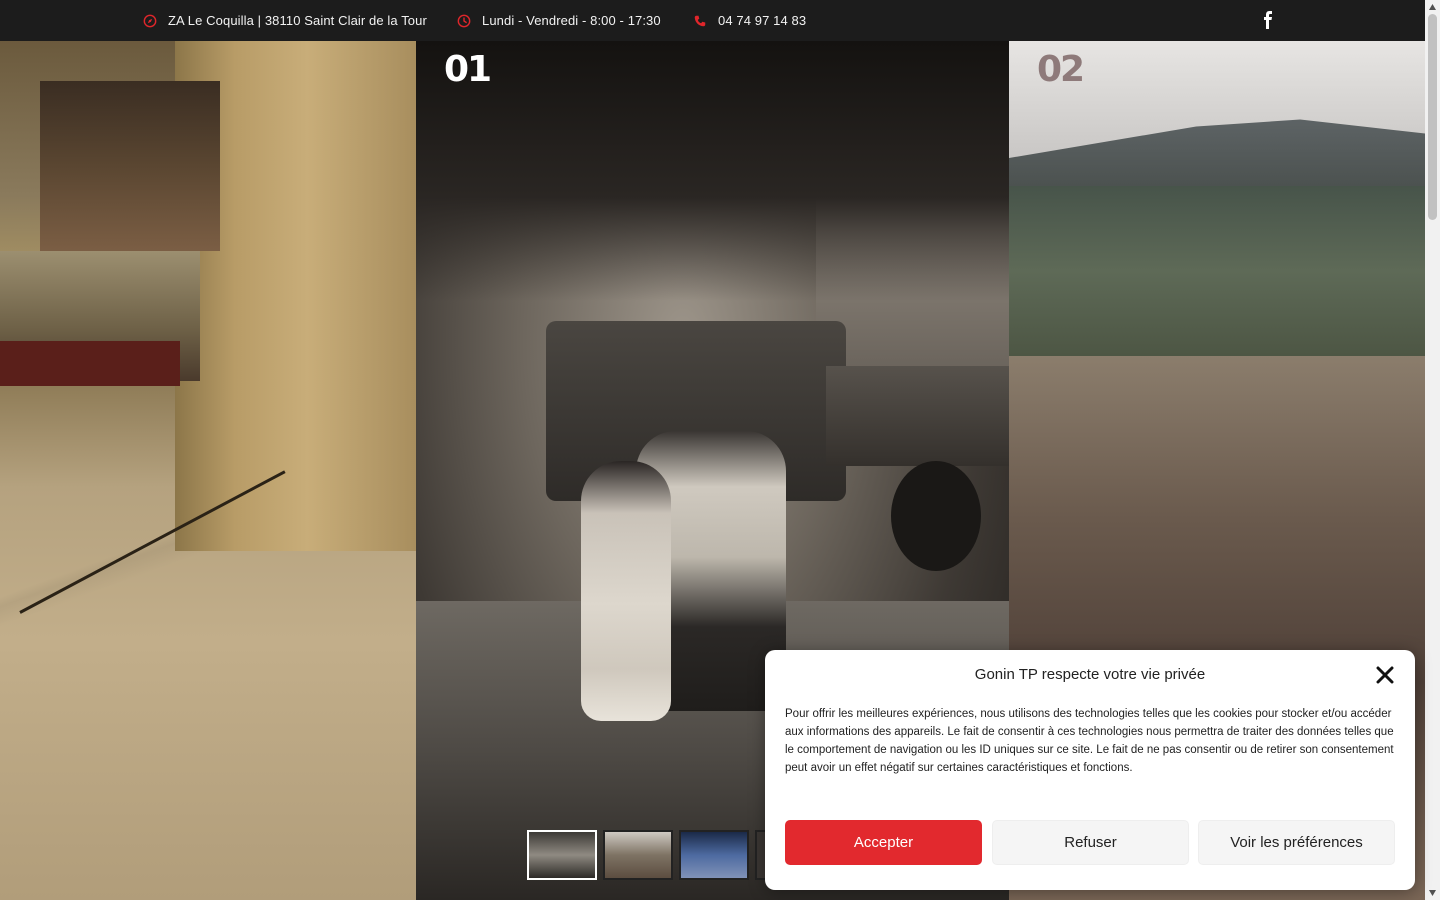 Image resolution: width=1440 pixels, height=900 pixels. What do you see at coordinates (571, 20) in the screenshot?
I see `hours-text: Lundi - Vendredi - 8:00 - 17:30` at bounding box center [571, 20].